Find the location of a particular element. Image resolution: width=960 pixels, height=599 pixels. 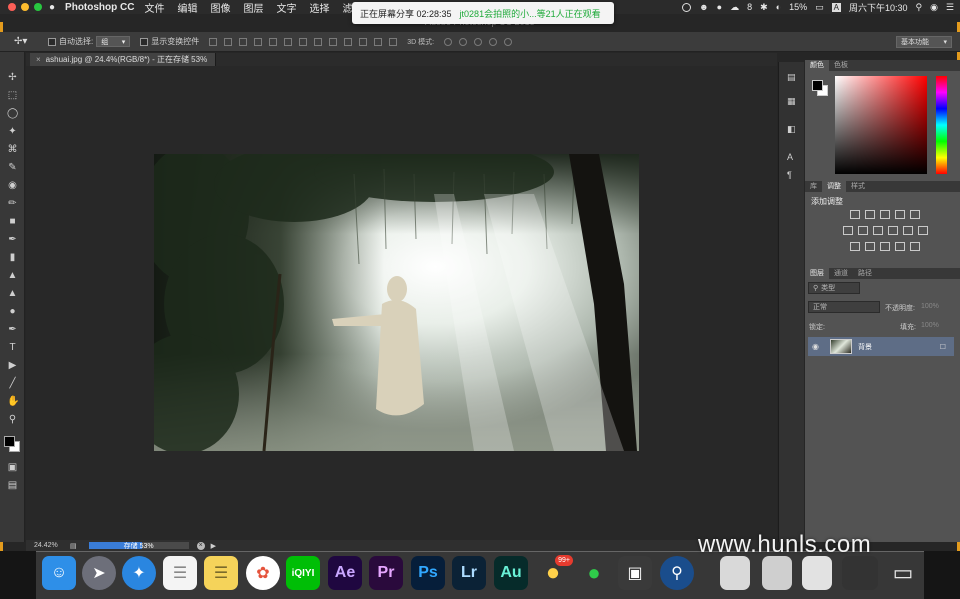

tab-channels: 通道 is located at coordinates (841, 273).